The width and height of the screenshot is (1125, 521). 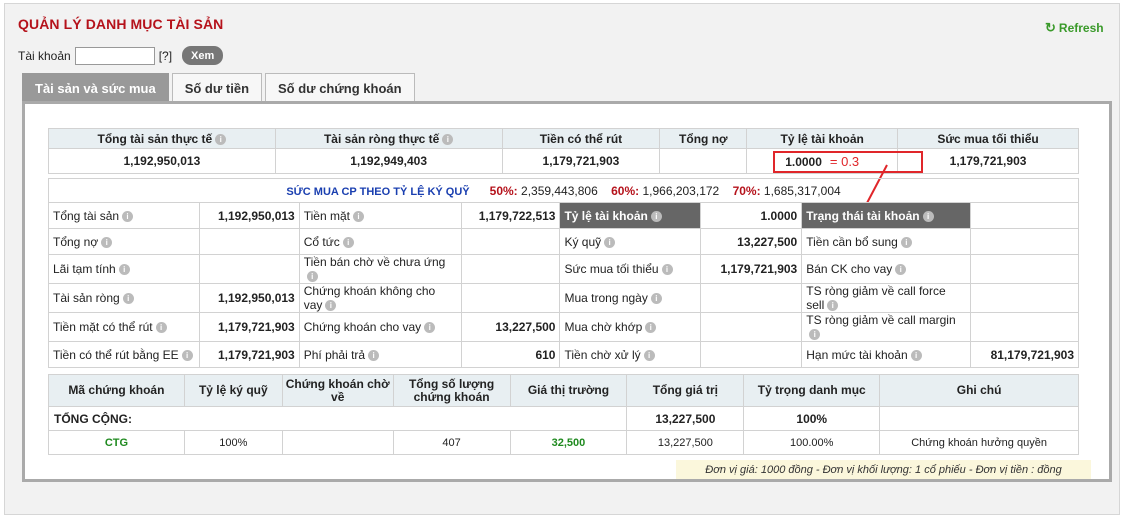 What do you see at coordinates (114, 55) in the screenshot?
I see `account-input` at bounding box center [114, 55].